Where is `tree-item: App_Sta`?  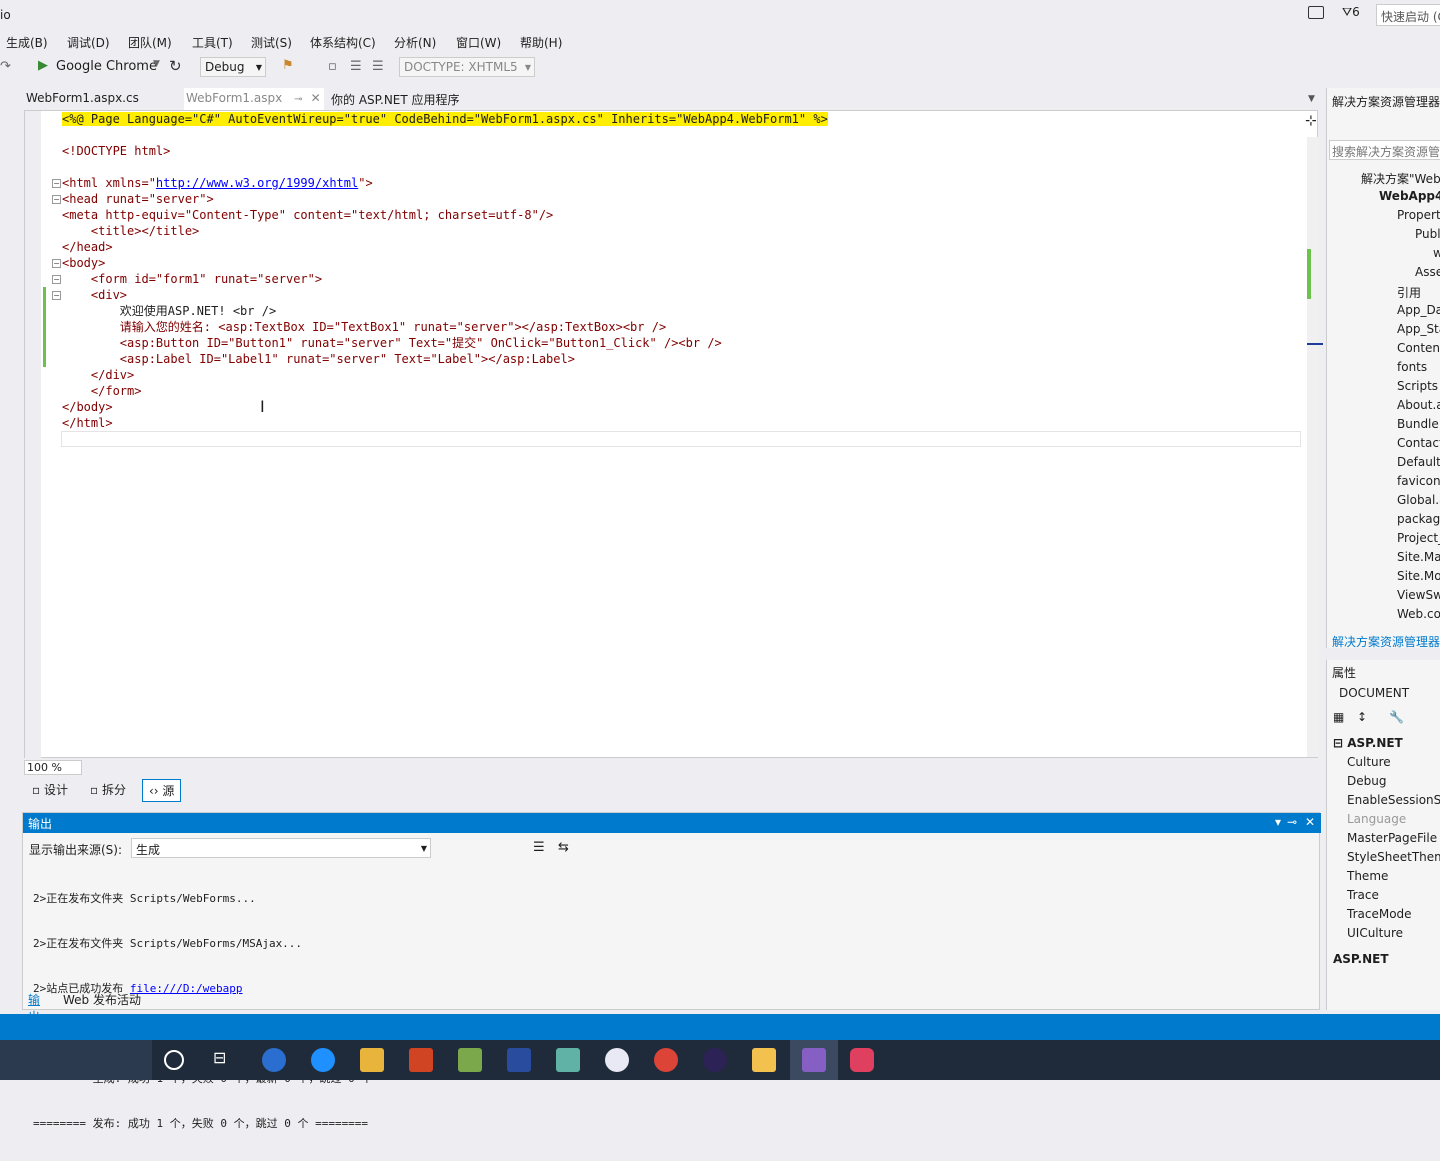
tree-item: App_Sta is located at coordinates (1418, 329).